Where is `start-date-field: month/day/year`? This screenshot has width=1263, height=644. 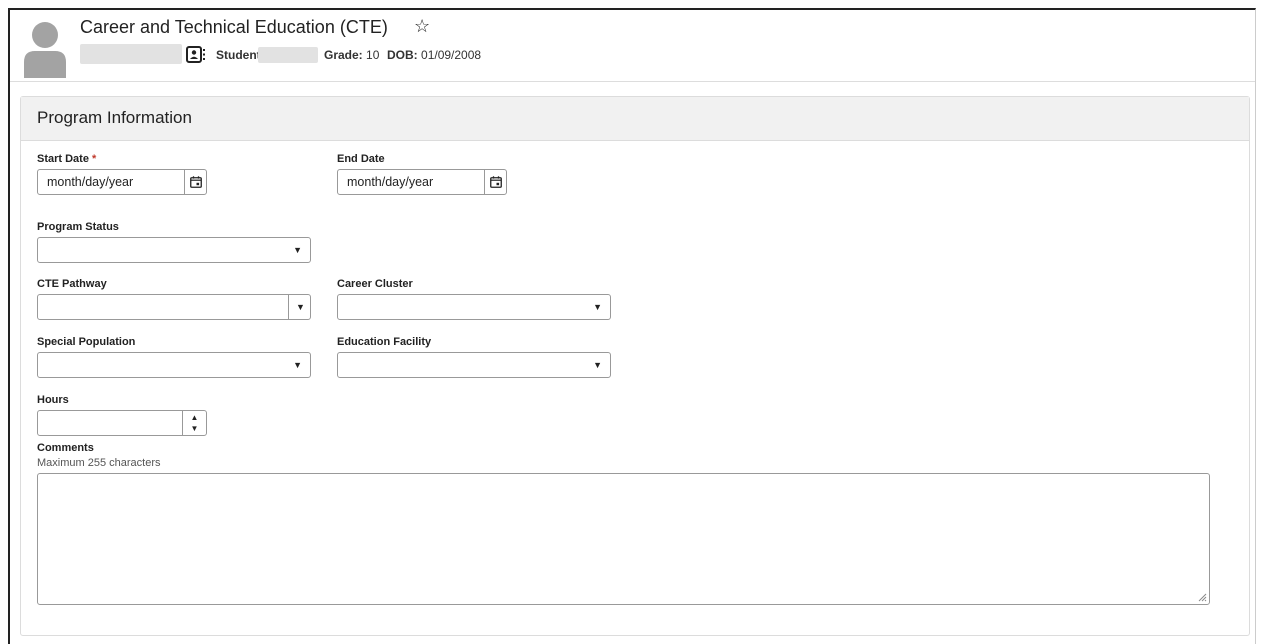 start-date-field: month/day/year is located at coordinates (122, 182).